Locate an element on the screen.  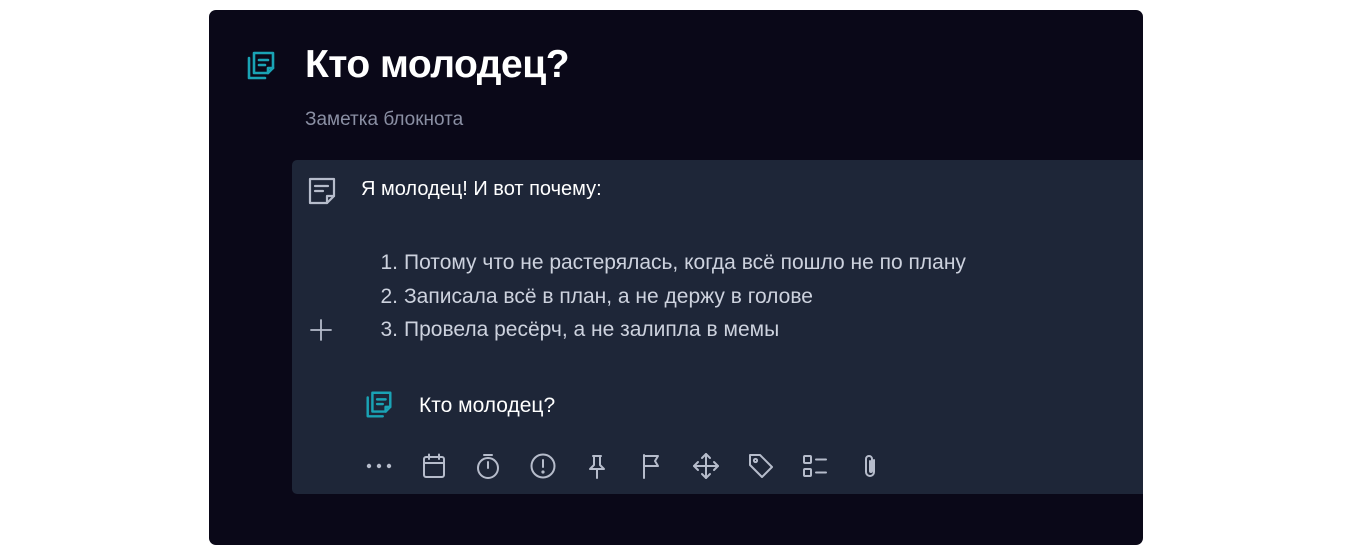
calendar-button is located at coordinates (434, 466).